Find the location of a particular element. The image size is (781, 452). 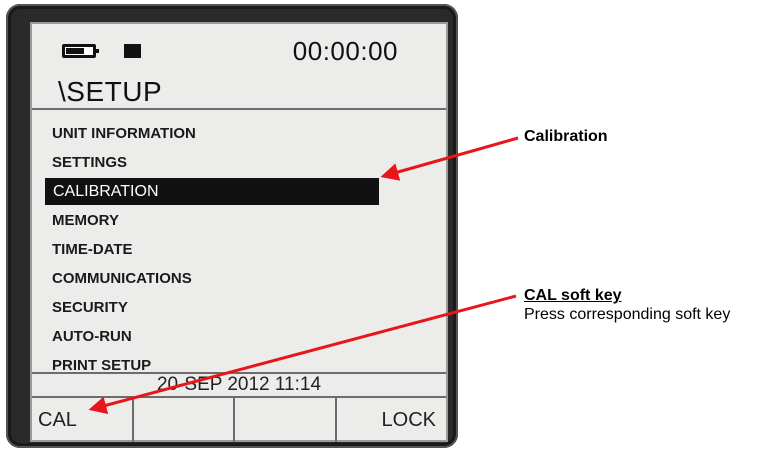

page-title: \SETUP is located at coordinates (110, 91).